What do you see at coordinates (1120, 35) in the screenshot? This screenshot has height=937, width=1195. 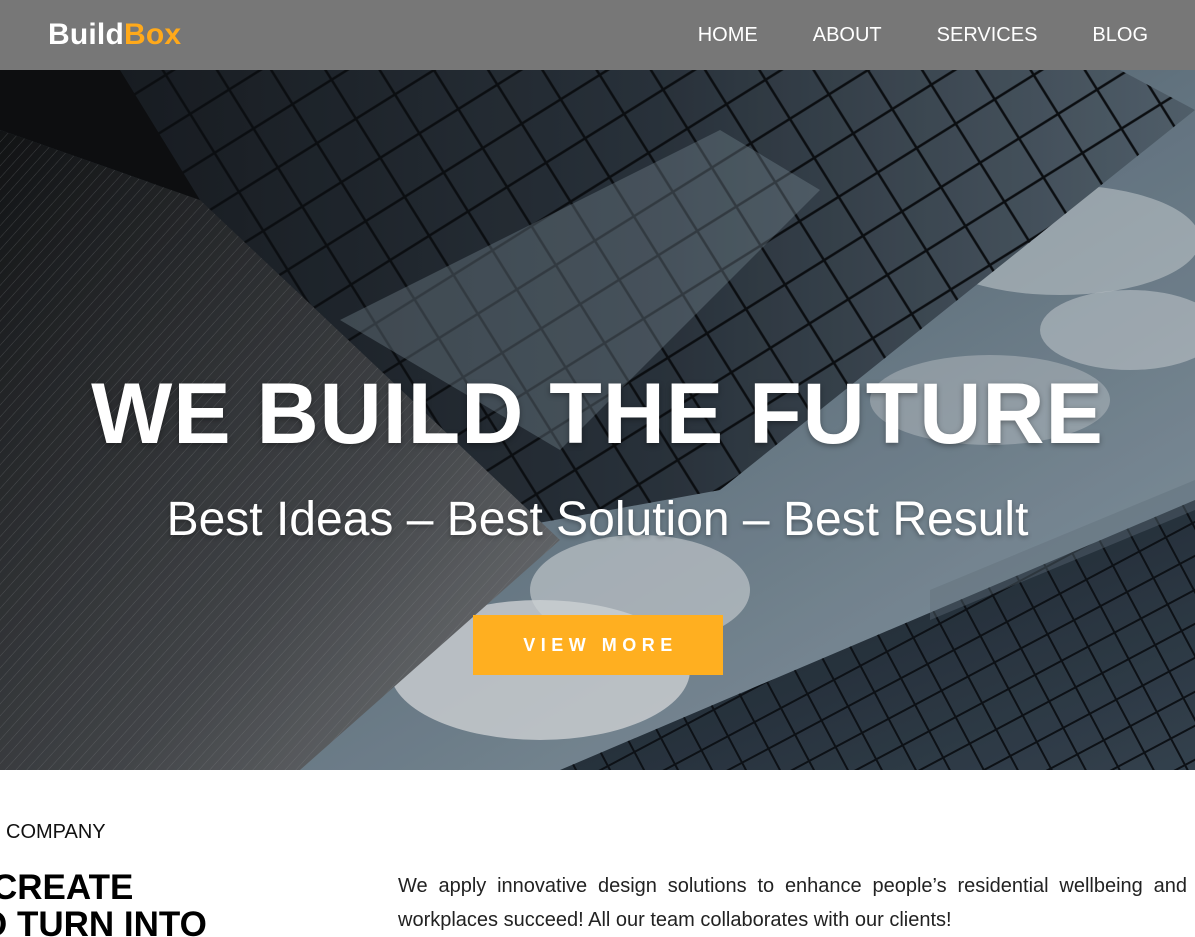 I see `nav-blog-link: BLOG` at bounding box center [1120, 35].